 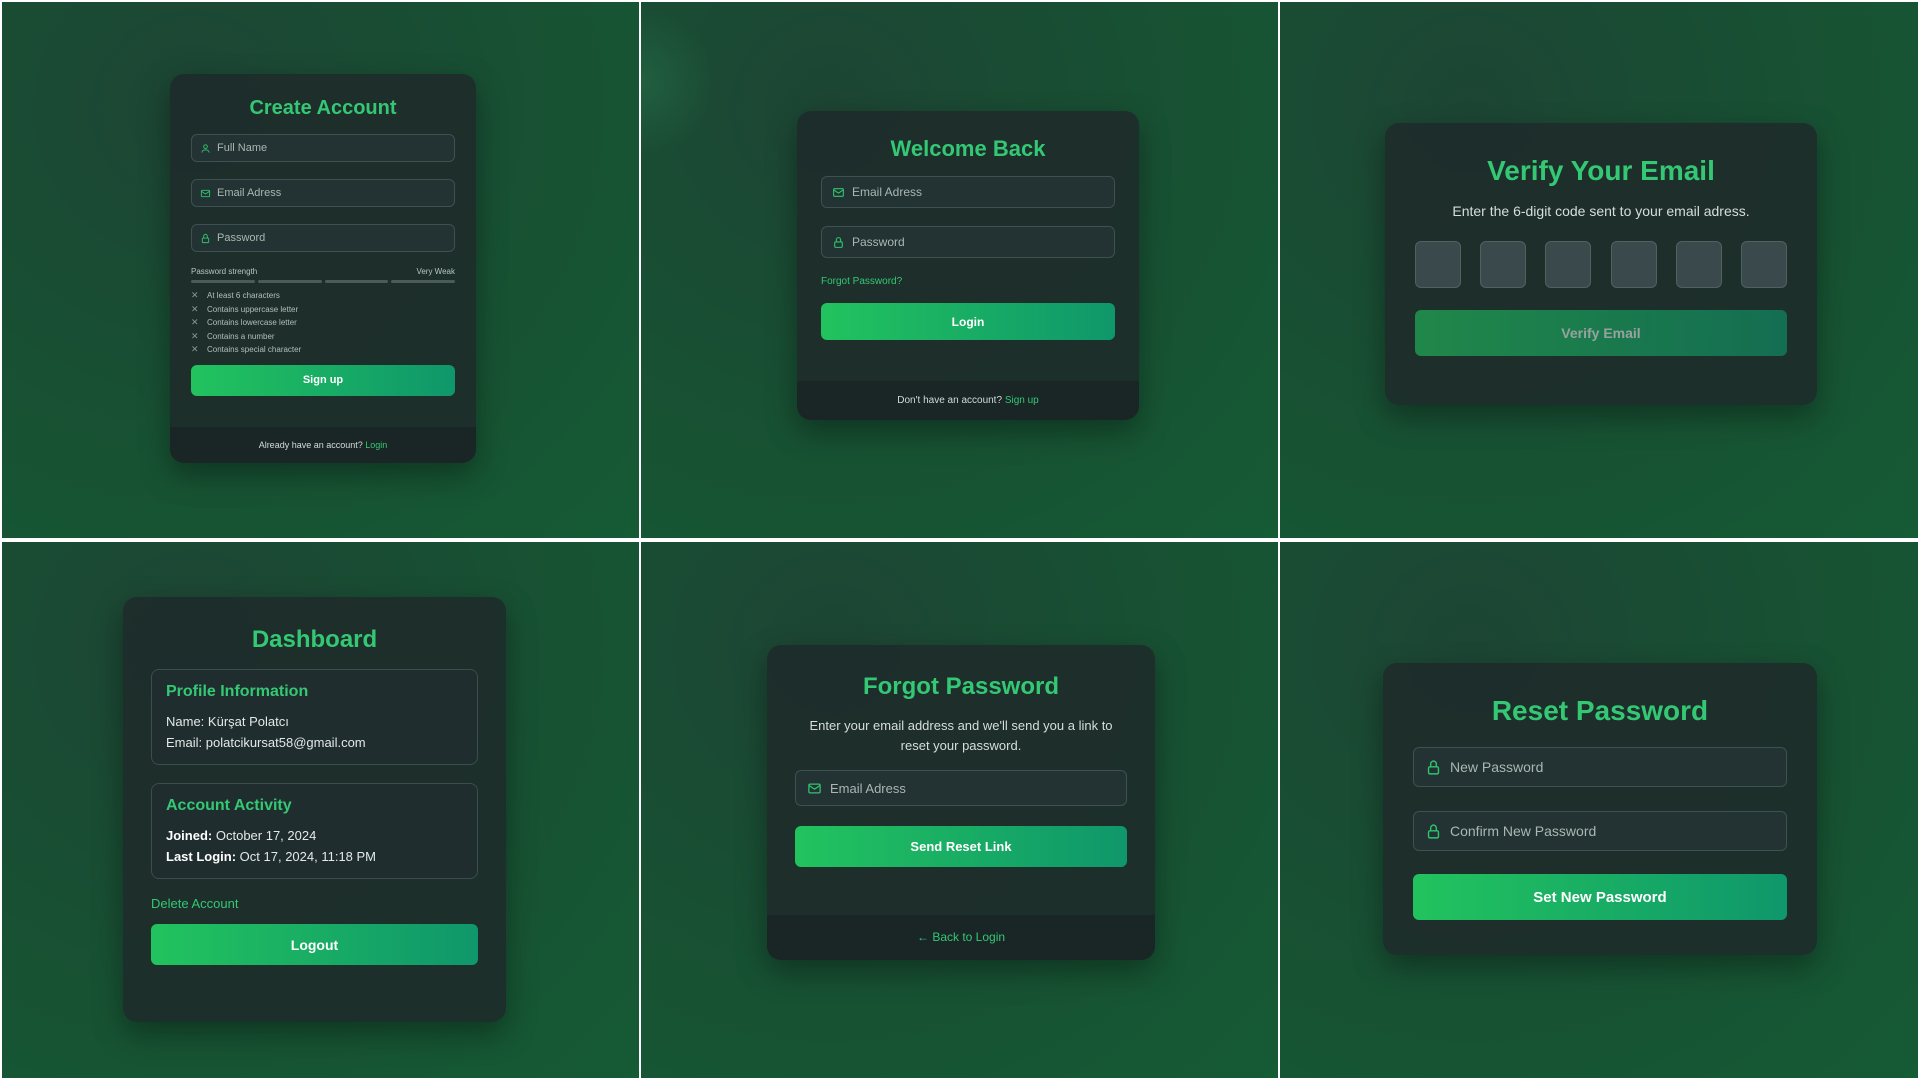 What do you see at coordinates (1022, 400) in the screenshot?
I see `signup-link: Sign up` at bounding box center [1022, 400].